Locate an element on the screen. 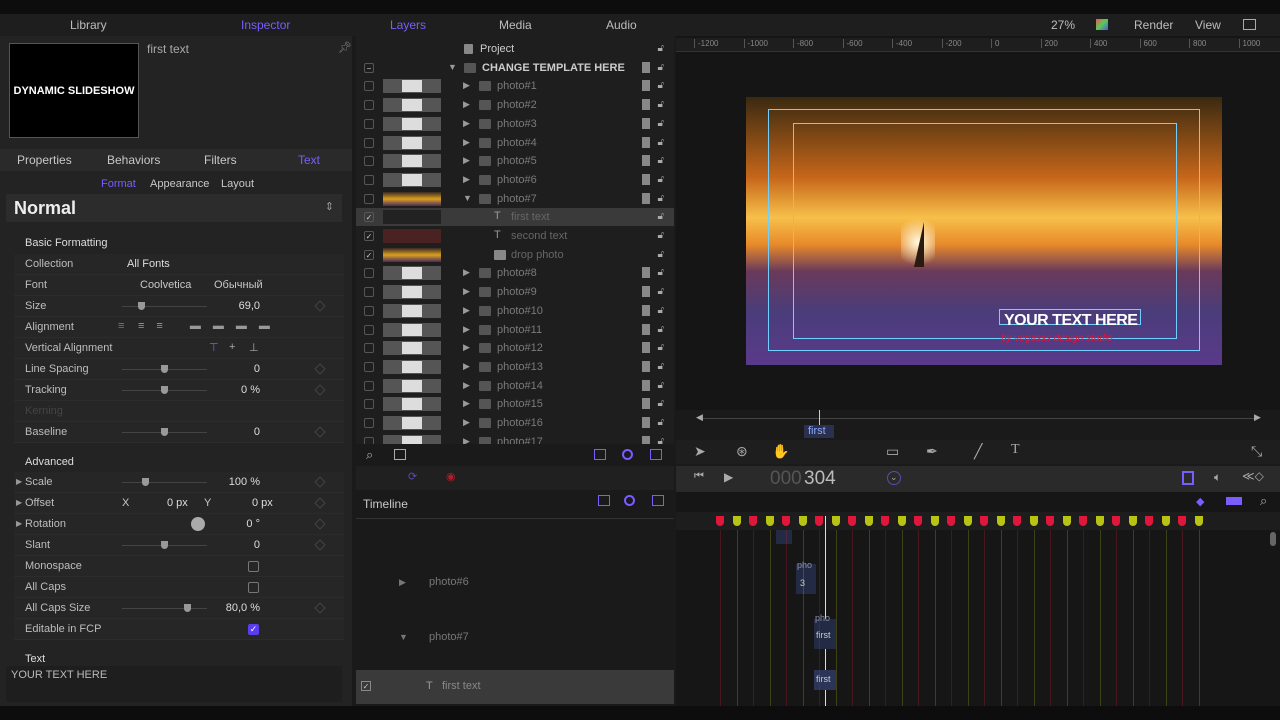 The height and width of the screenshot is (720, 1280). value: 0 is located at coordinates (257, 432).